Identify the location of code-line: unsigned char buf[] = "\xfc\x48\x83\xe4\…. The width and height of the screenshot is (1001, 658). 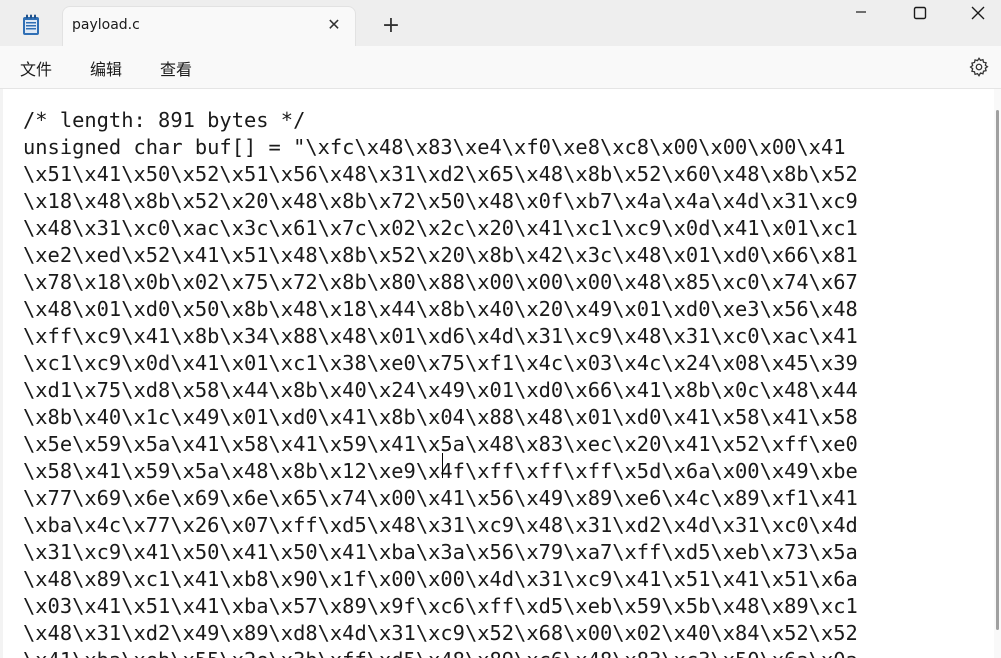
(434, 147).